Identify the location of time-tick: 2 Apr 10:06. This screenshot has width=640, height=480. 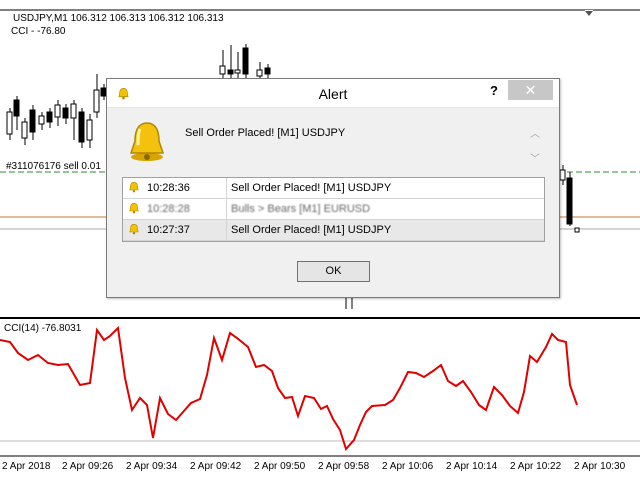
(408, 466).